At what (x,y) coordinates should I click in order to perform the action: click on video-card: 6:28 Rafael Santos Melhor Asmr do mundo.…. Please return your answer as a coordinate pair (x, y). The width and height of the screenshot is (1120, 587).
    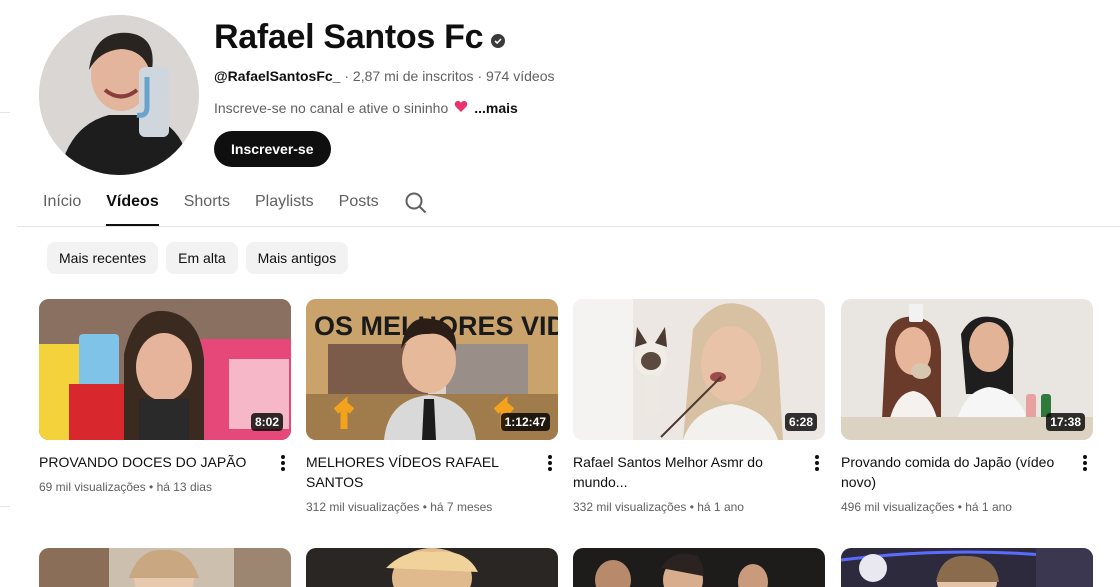
    Looking at the image, I should click on (699, 406).